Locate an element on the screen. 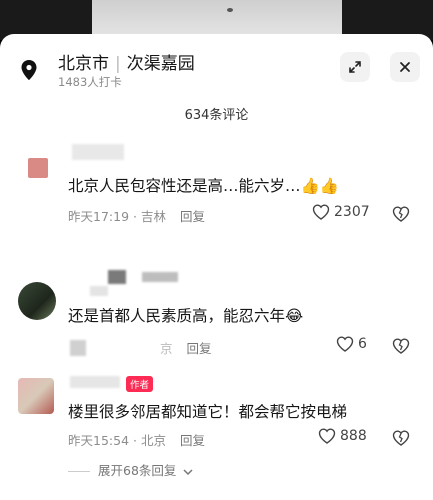 The image size is (433, 500). reply-avatar is located at coordinates (117, 277).